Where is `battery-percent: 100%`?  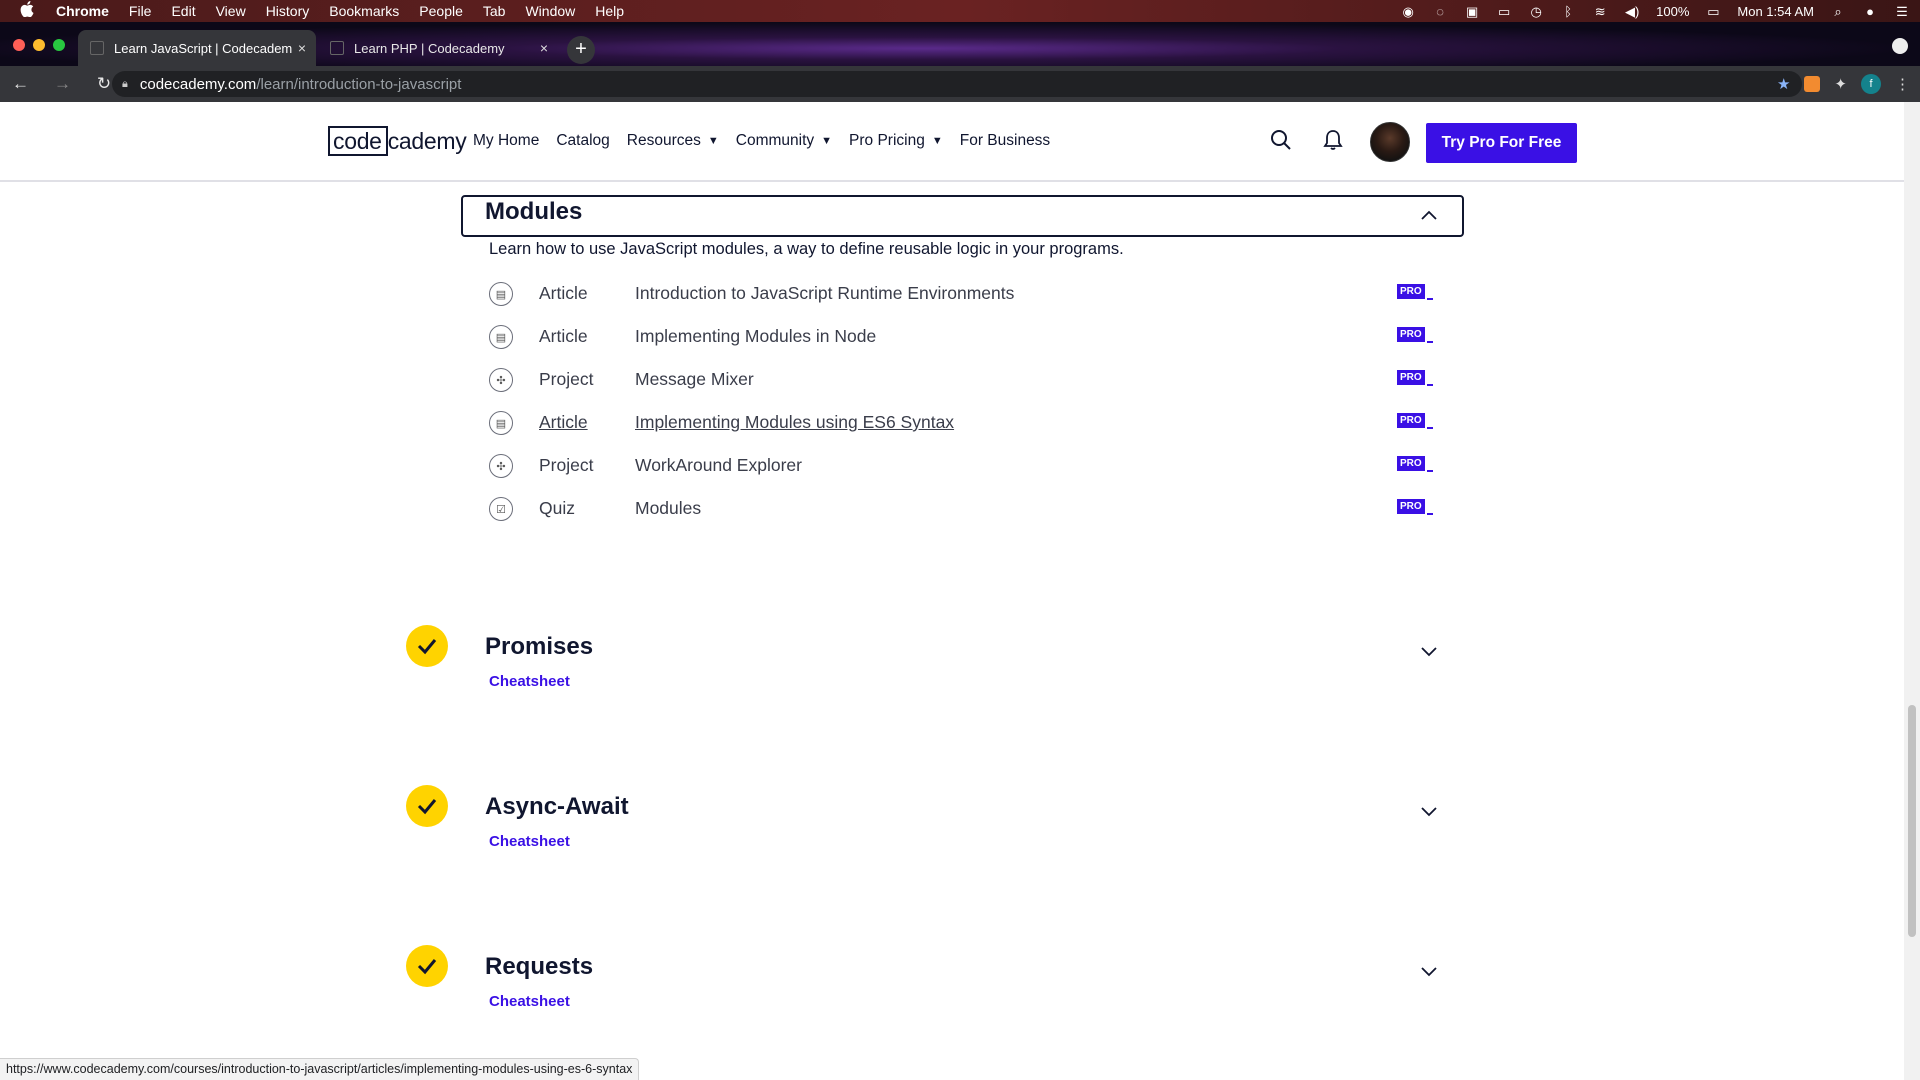 battery-percent: 100% is located at coordinates (1673, 11).